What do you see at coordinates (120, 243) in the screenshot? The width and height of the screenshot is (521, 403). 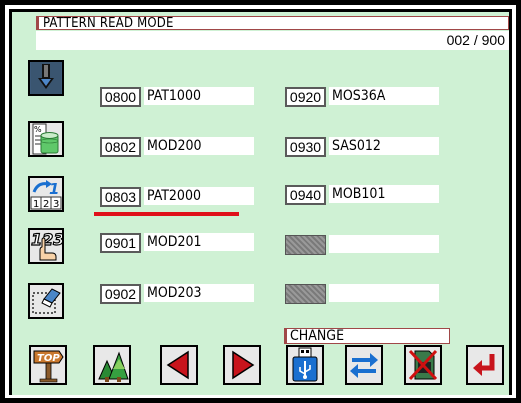 I see `pattern-number: 0901` at bounding box center [120, 243].